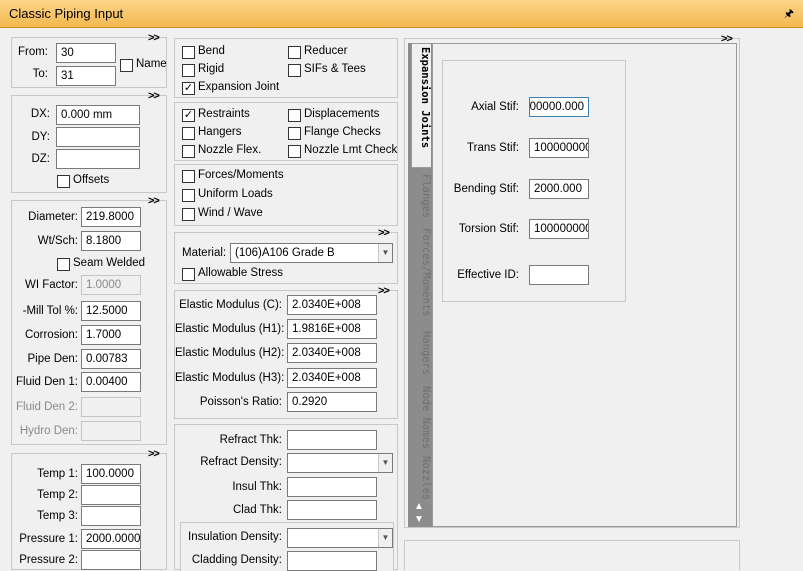  Describe the element at coordinates (559, 148) in the screenshot. I see `trans-stif-input: 100000000` at that location.